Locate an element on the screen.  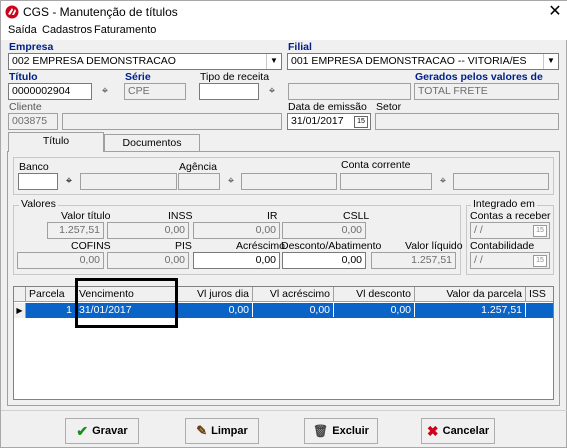
acrescimo-label: Acréscimo is located at coordinates (261, 246).